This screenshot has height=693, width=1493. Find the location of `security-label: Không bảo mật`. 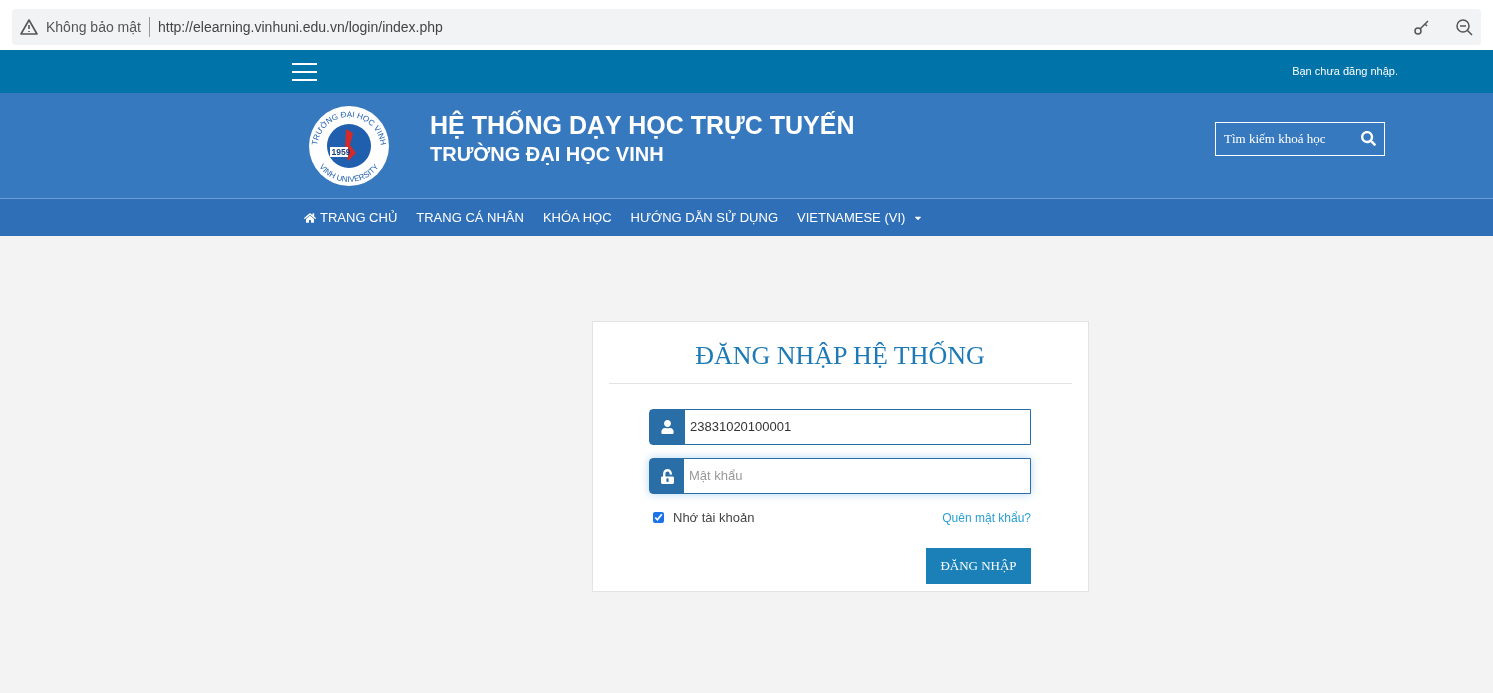

security-label: Không bảo mật is located at coordinates (93, 27).